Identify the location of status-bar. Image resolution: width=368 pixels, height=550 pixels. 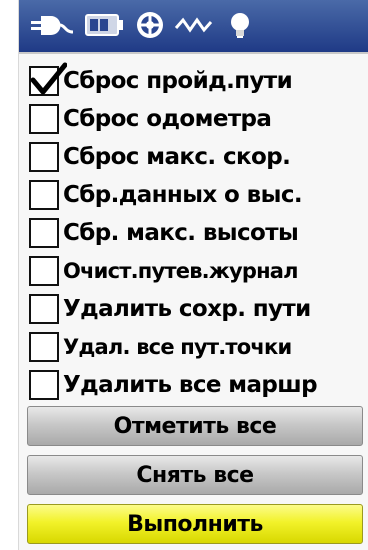
(193, 27).